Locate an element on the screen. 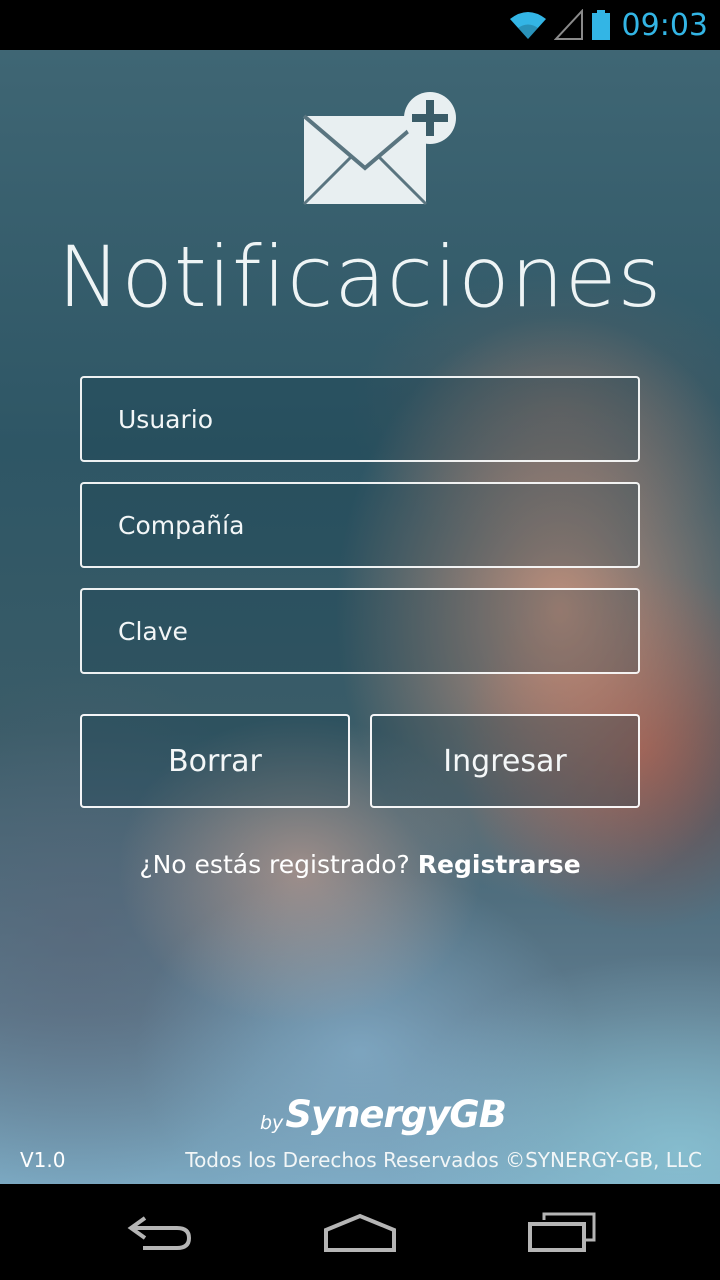 The image size is (720, 1280). password-input is located at coordinates (377, 631).